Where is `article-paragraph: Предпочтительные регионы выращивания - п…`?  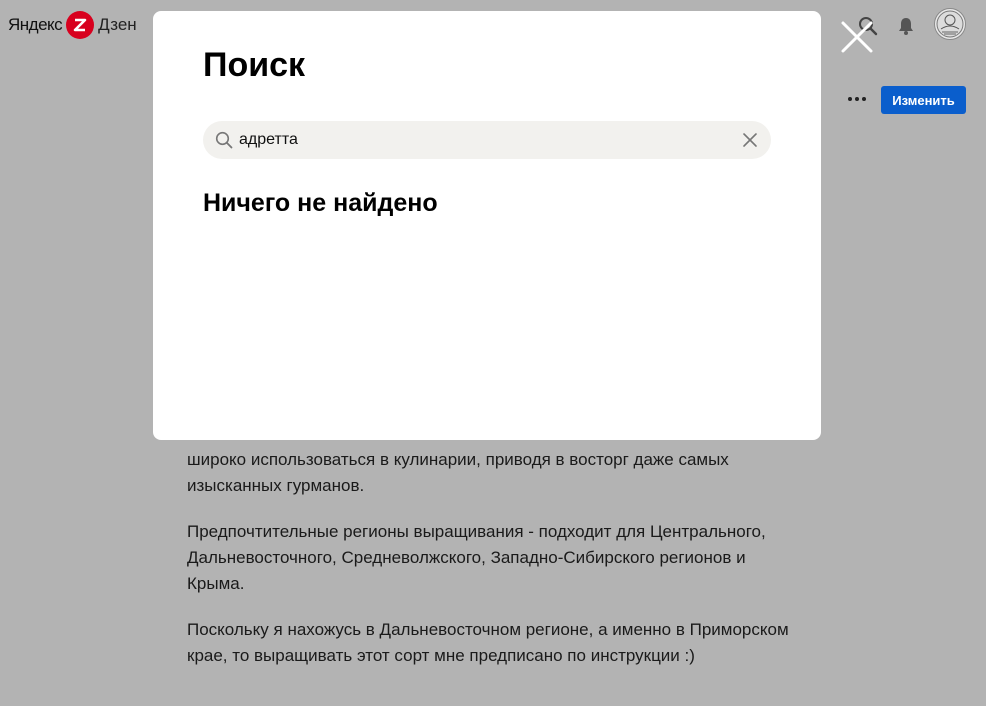 article-paragraph: Предпочтительные регионы выращивания - п… is located at coordinates (476, 557).